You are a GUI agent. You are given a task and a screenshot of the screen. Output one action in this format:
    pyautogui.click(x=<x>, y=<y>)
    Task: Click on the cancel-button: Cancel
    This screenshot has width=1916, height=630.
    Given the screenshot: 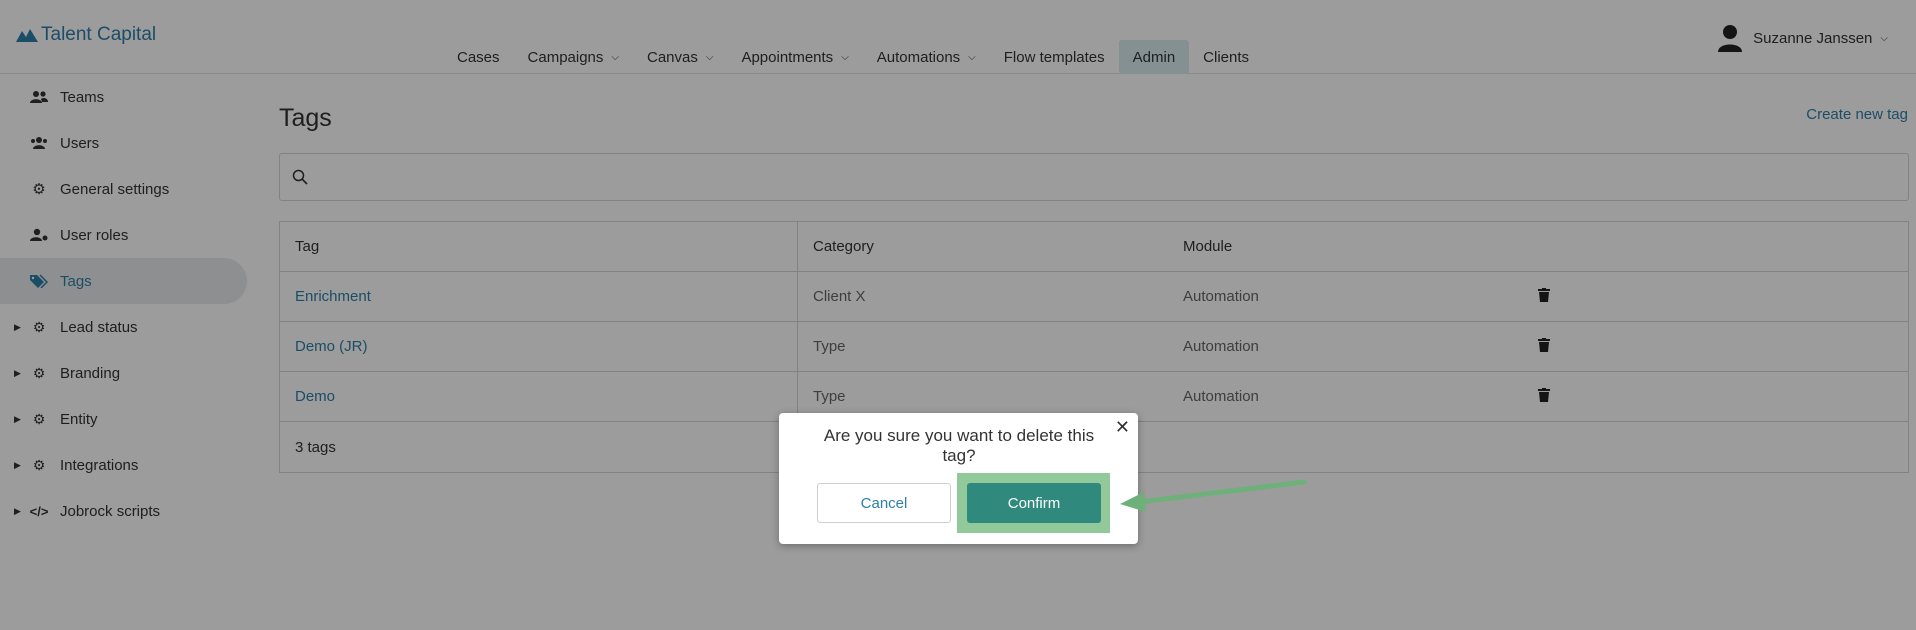 What is the action you would take?
    pyautogui.click(x=884, y=503)
    